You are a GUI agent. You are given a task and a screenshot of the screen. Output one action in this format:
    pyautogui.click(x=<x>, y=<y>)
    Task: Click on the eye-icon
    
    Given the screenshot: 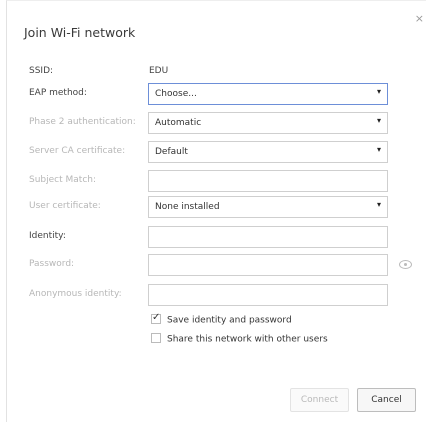 What is the action you would take?
    pyautogui.click(x=405, y=264)
    